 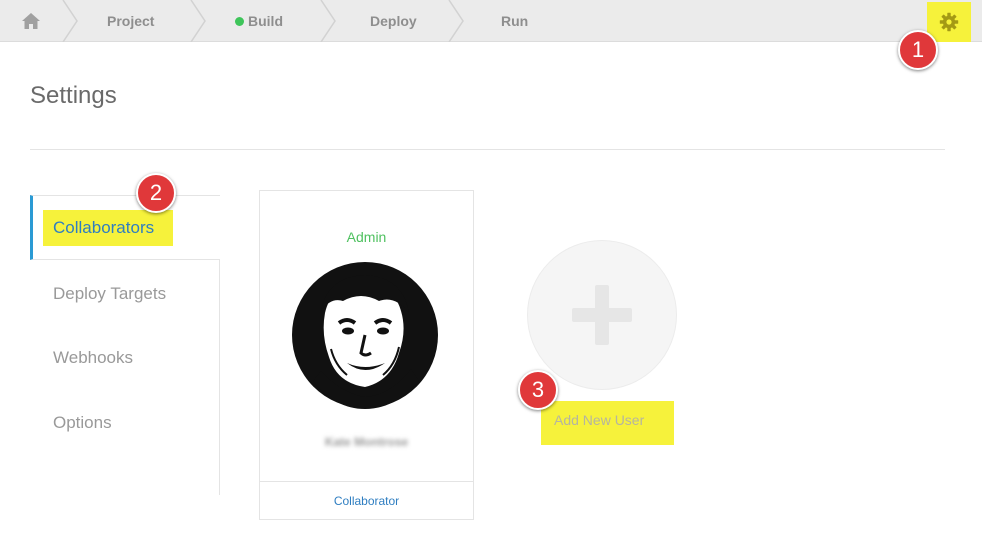 I want to click on sidebar-item-deploy-targets: Deploy Targets, so click(x=109, y=294).